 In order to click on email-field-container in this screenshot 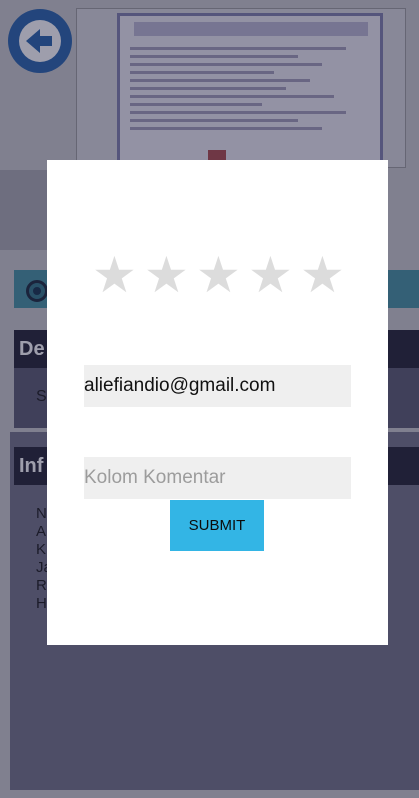, I will do `click(217, 386)`.